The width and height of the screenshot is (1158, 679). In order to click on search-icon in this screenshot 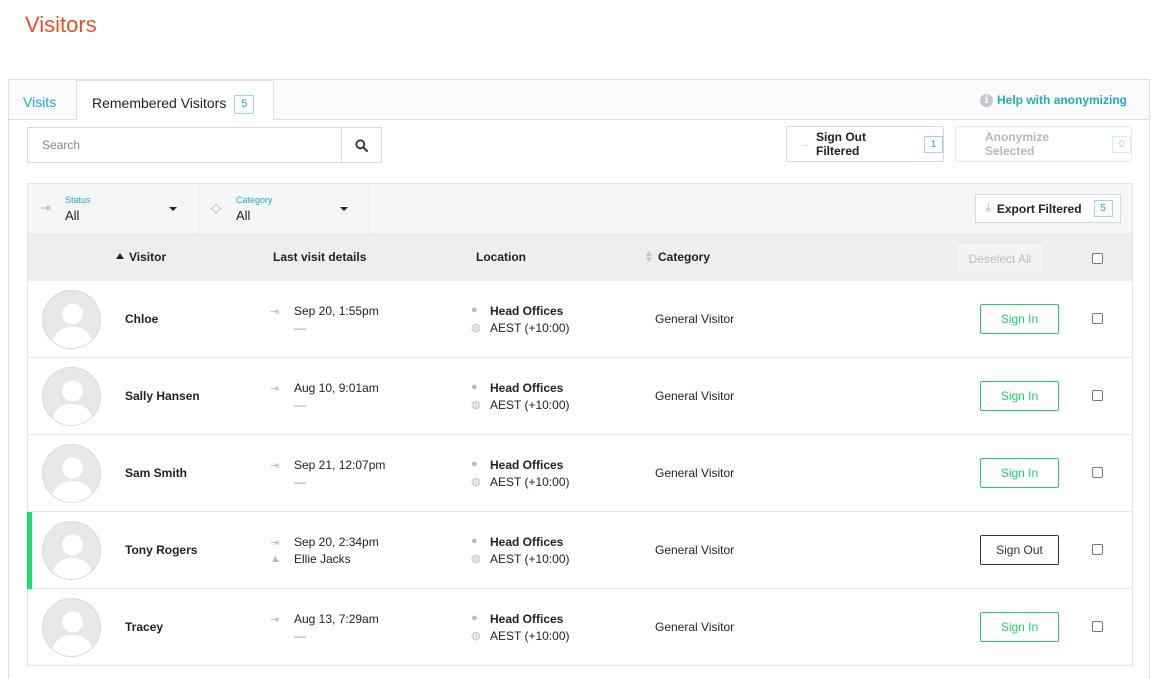, I will do `click(361, 145)`.